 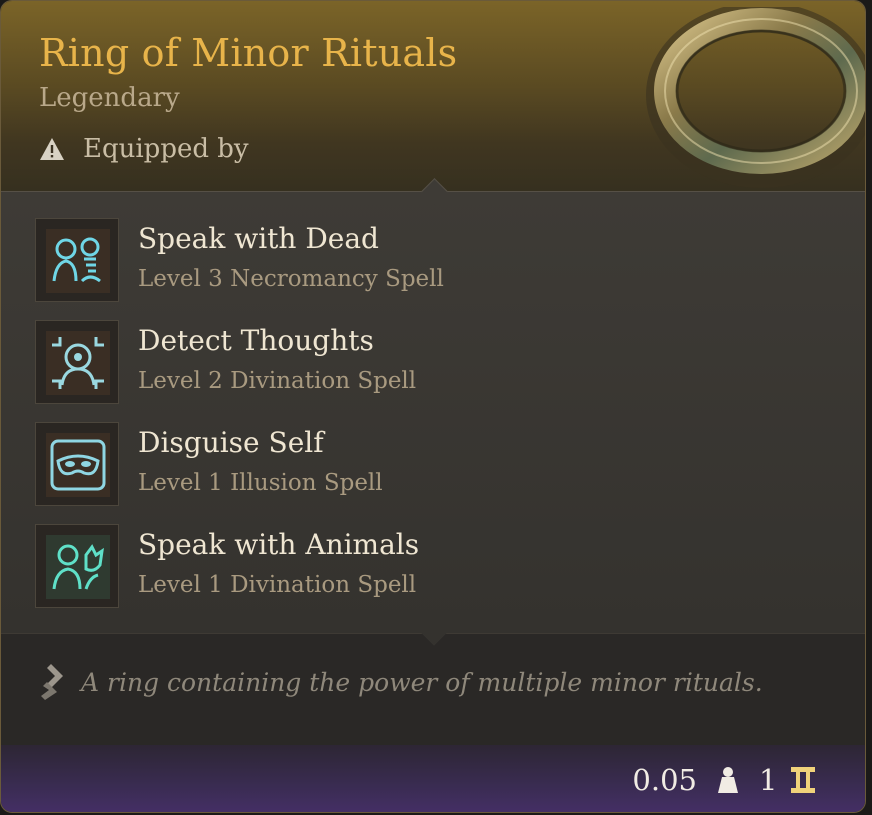 What do you see at coordinates (78, 363) in the screenshot?
I see `detect-thoughts-icon` at bounding box center [78, 363].